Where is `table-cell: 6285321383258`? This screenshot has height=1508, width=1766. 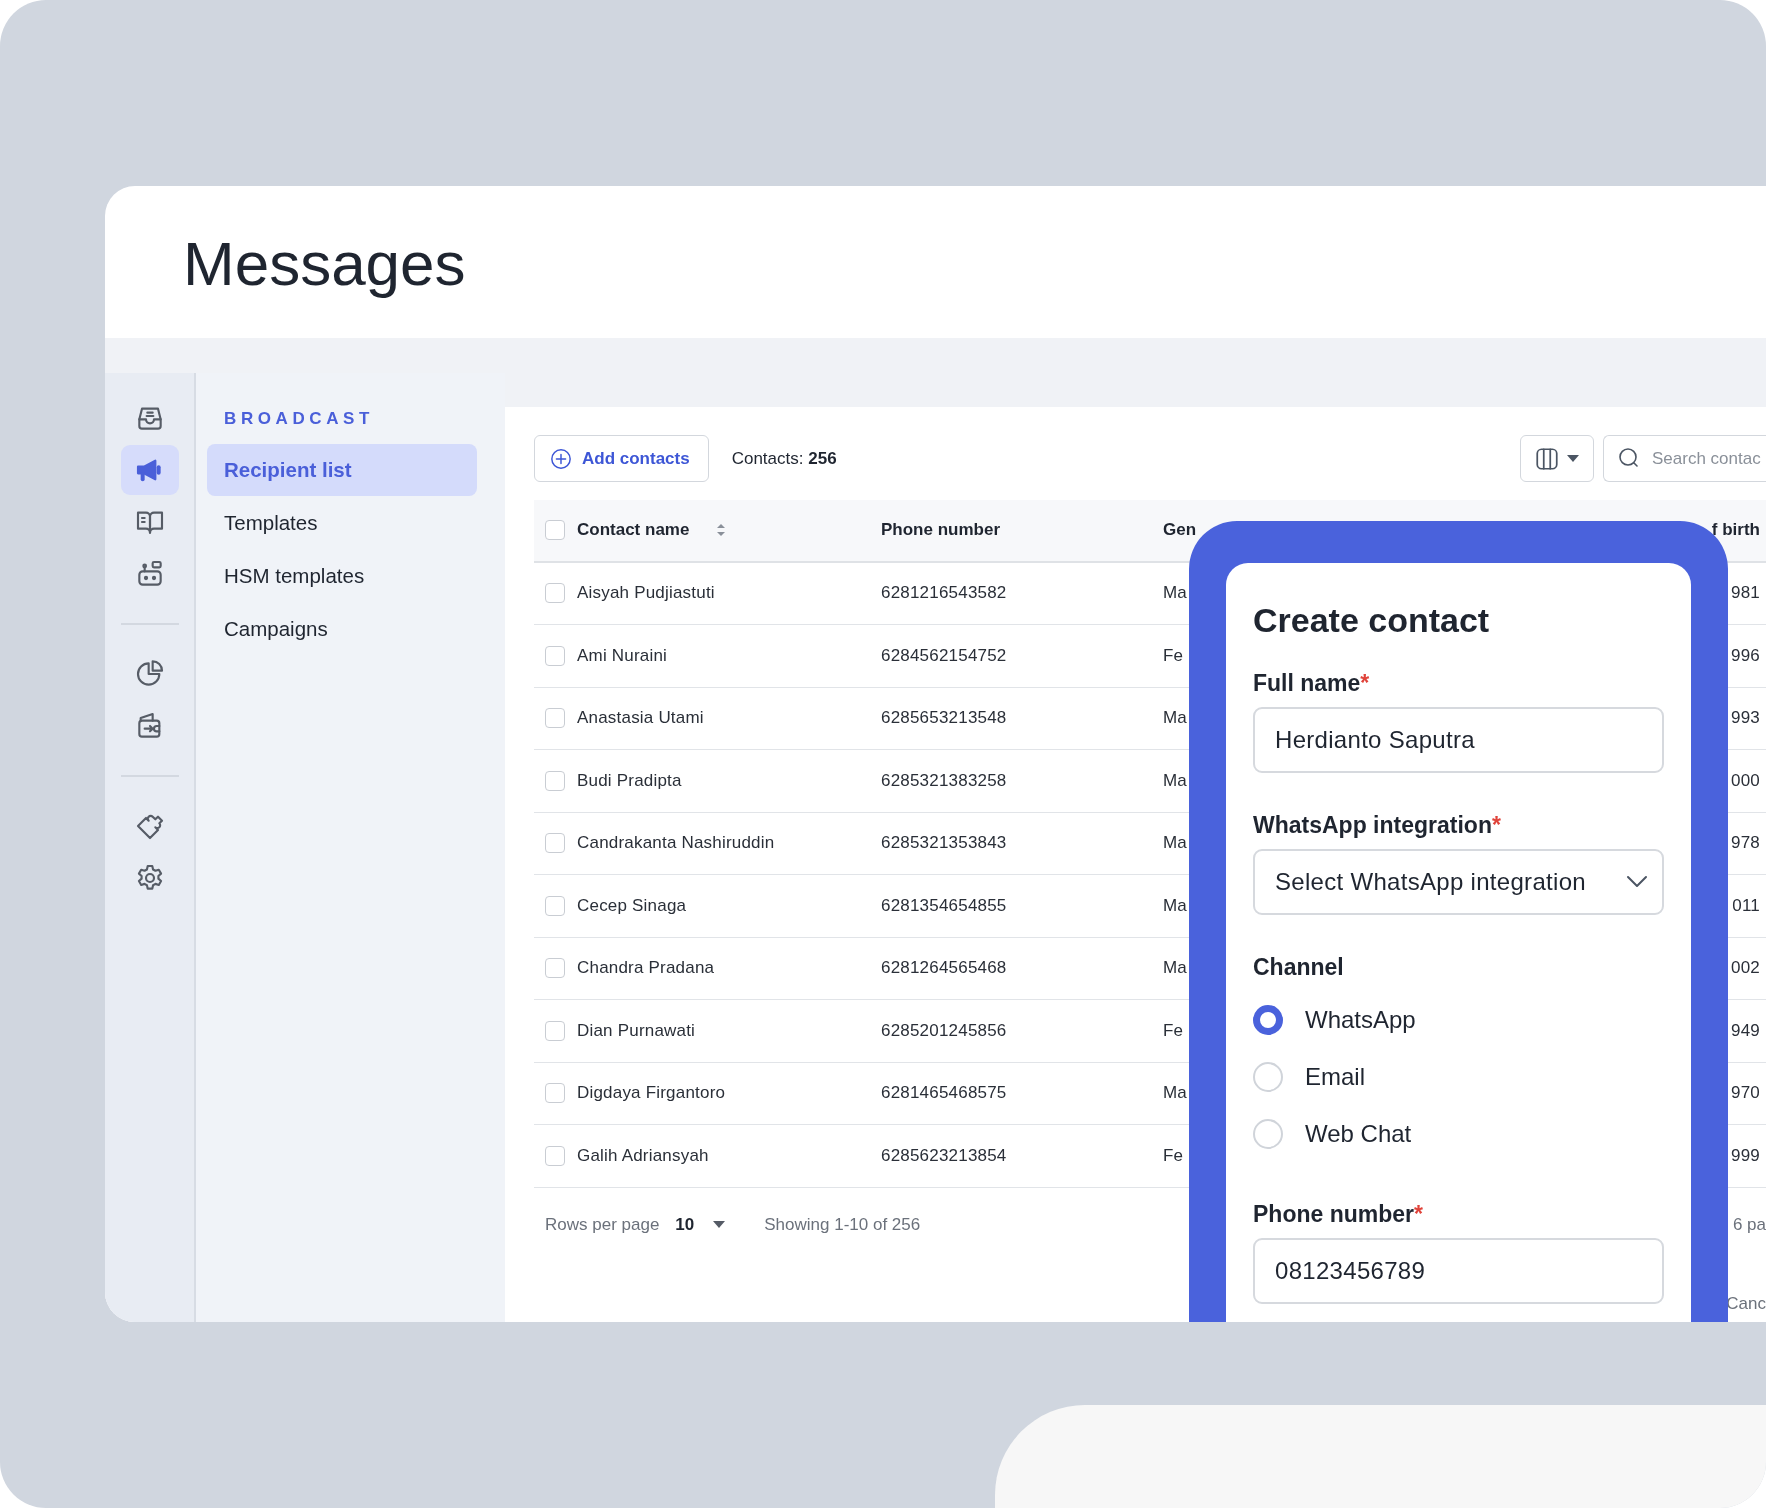
table-cell: 6285321383258 is located at coordinates (944, 780).